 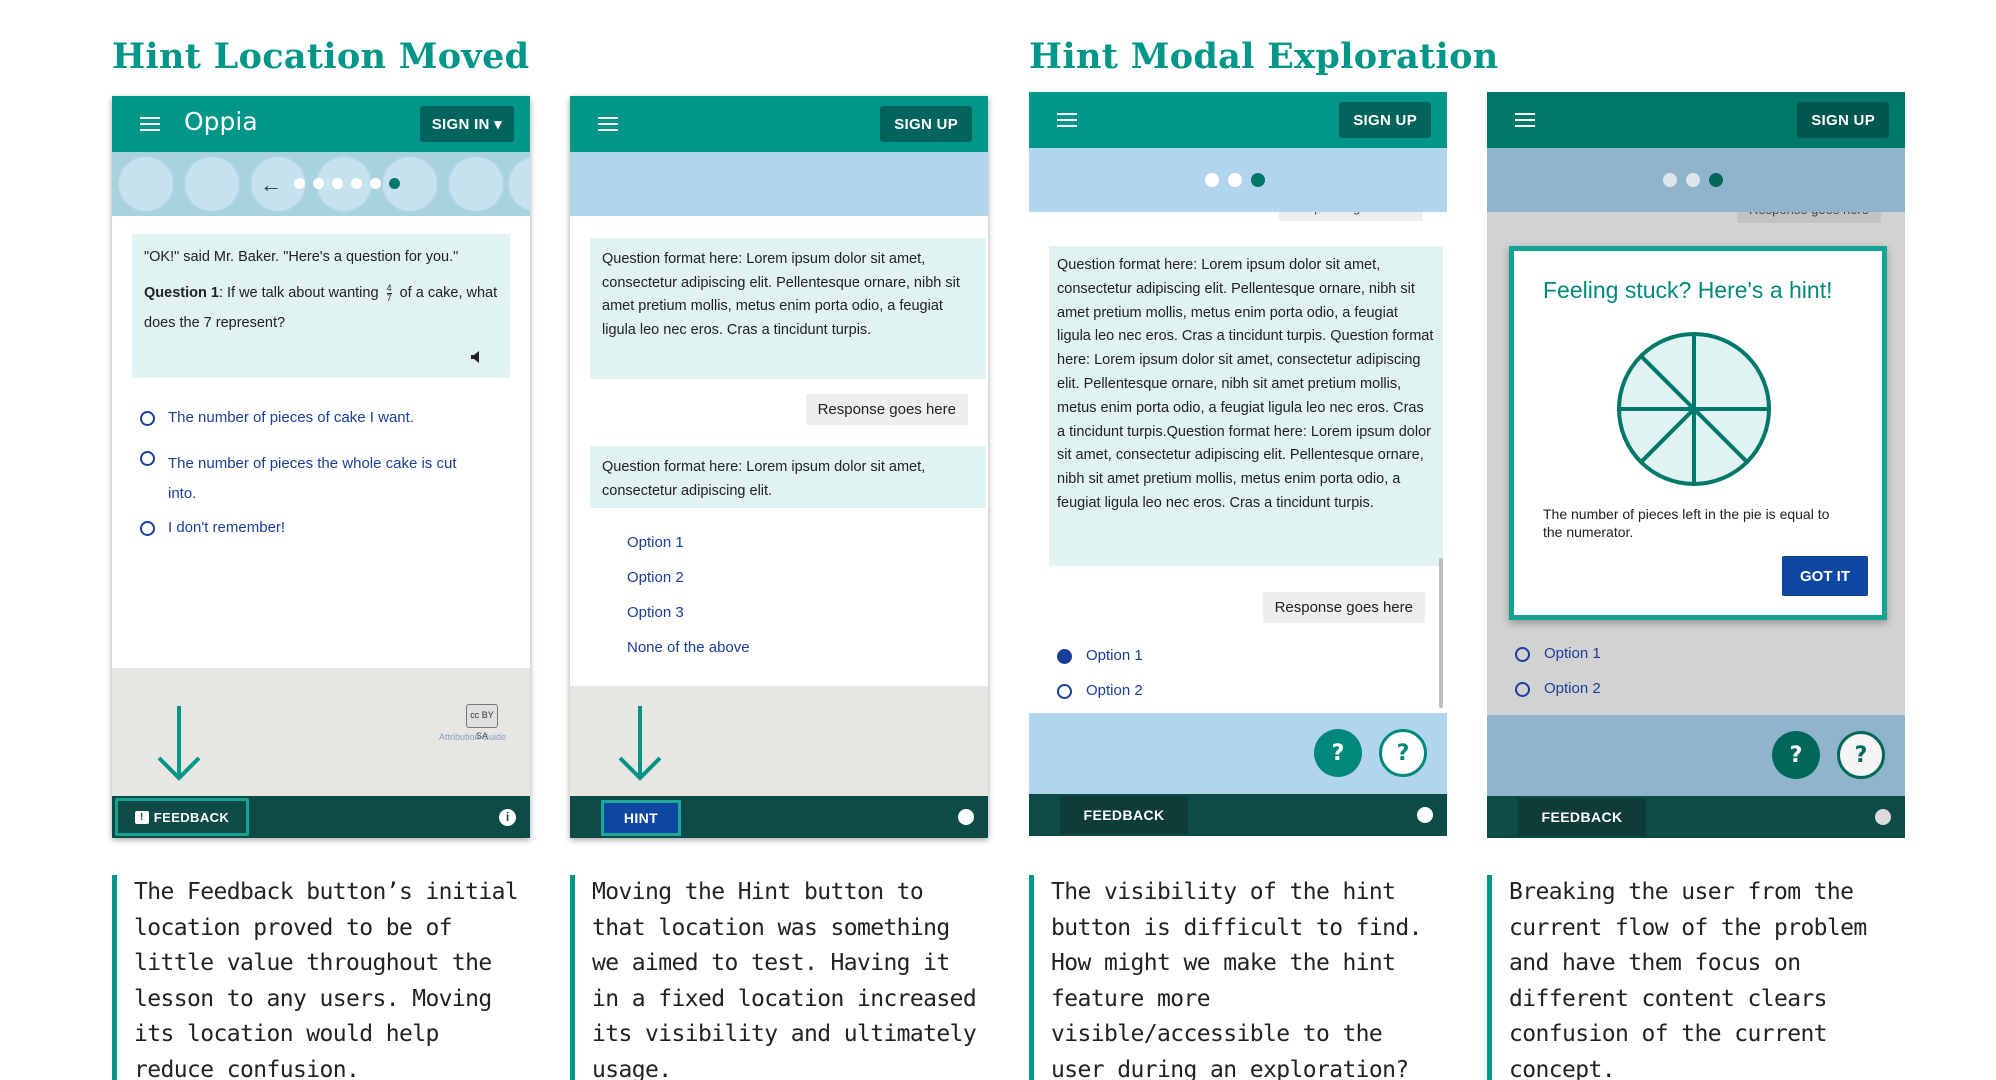 I want to click on help-strip: ? ?, so click(x=1696, y=755).